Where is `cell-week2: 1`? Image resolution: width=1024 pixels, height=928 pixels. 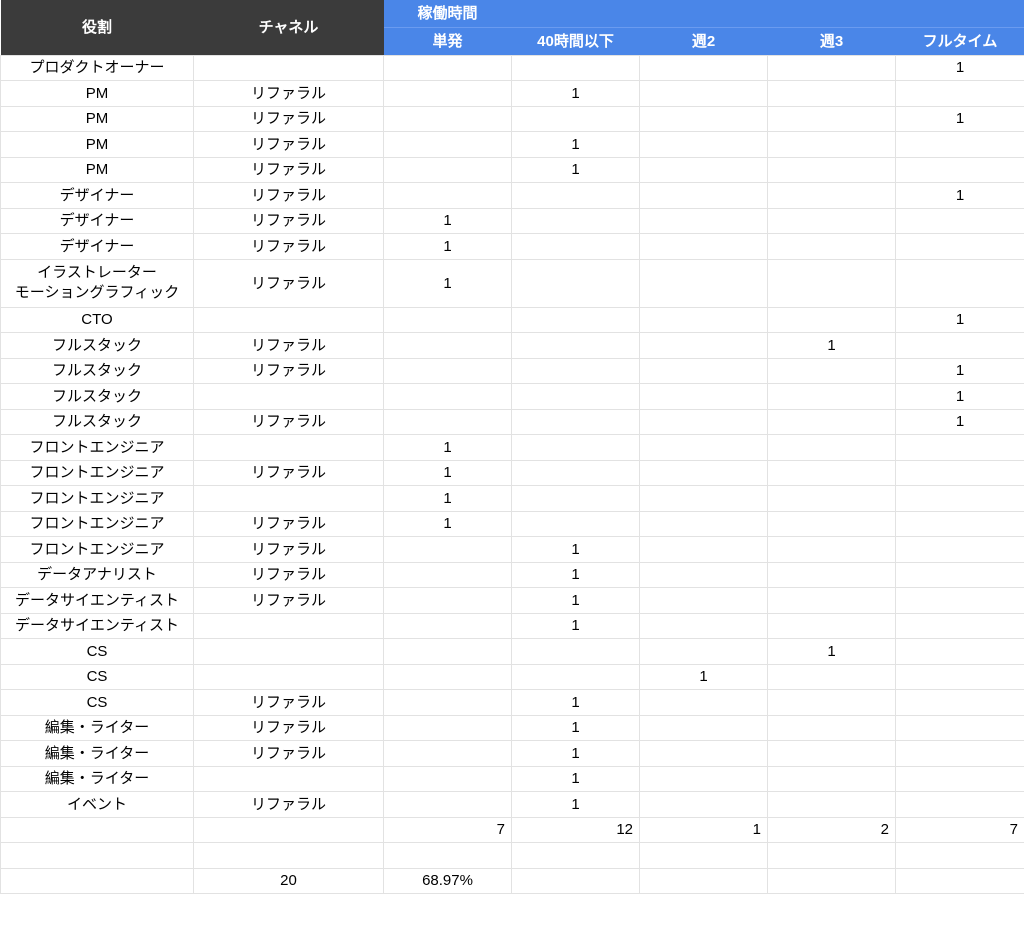
cell-week2: 1 is located at coordinates (703, 676).